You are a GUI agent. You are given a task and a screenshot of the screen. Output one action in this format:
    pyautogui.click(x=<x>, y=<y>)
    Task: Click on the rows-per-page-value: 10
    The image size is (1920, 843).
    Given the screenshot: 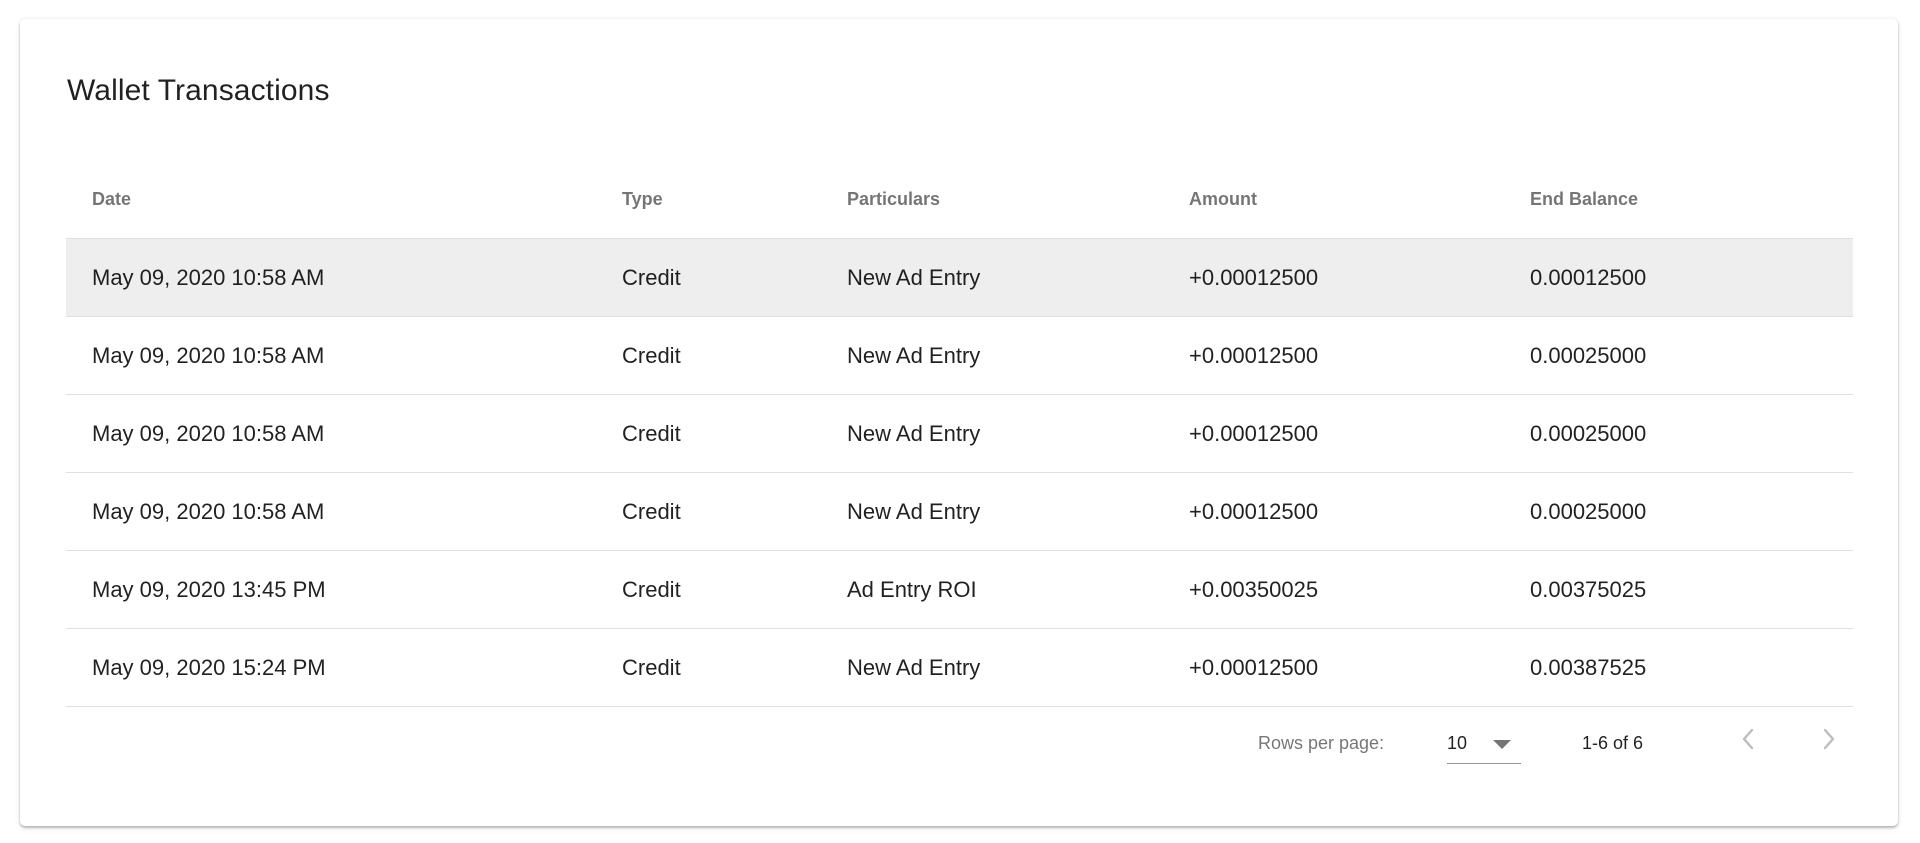 What is the action you would take?
    pyautogui.click(x=1457, y=743)
    